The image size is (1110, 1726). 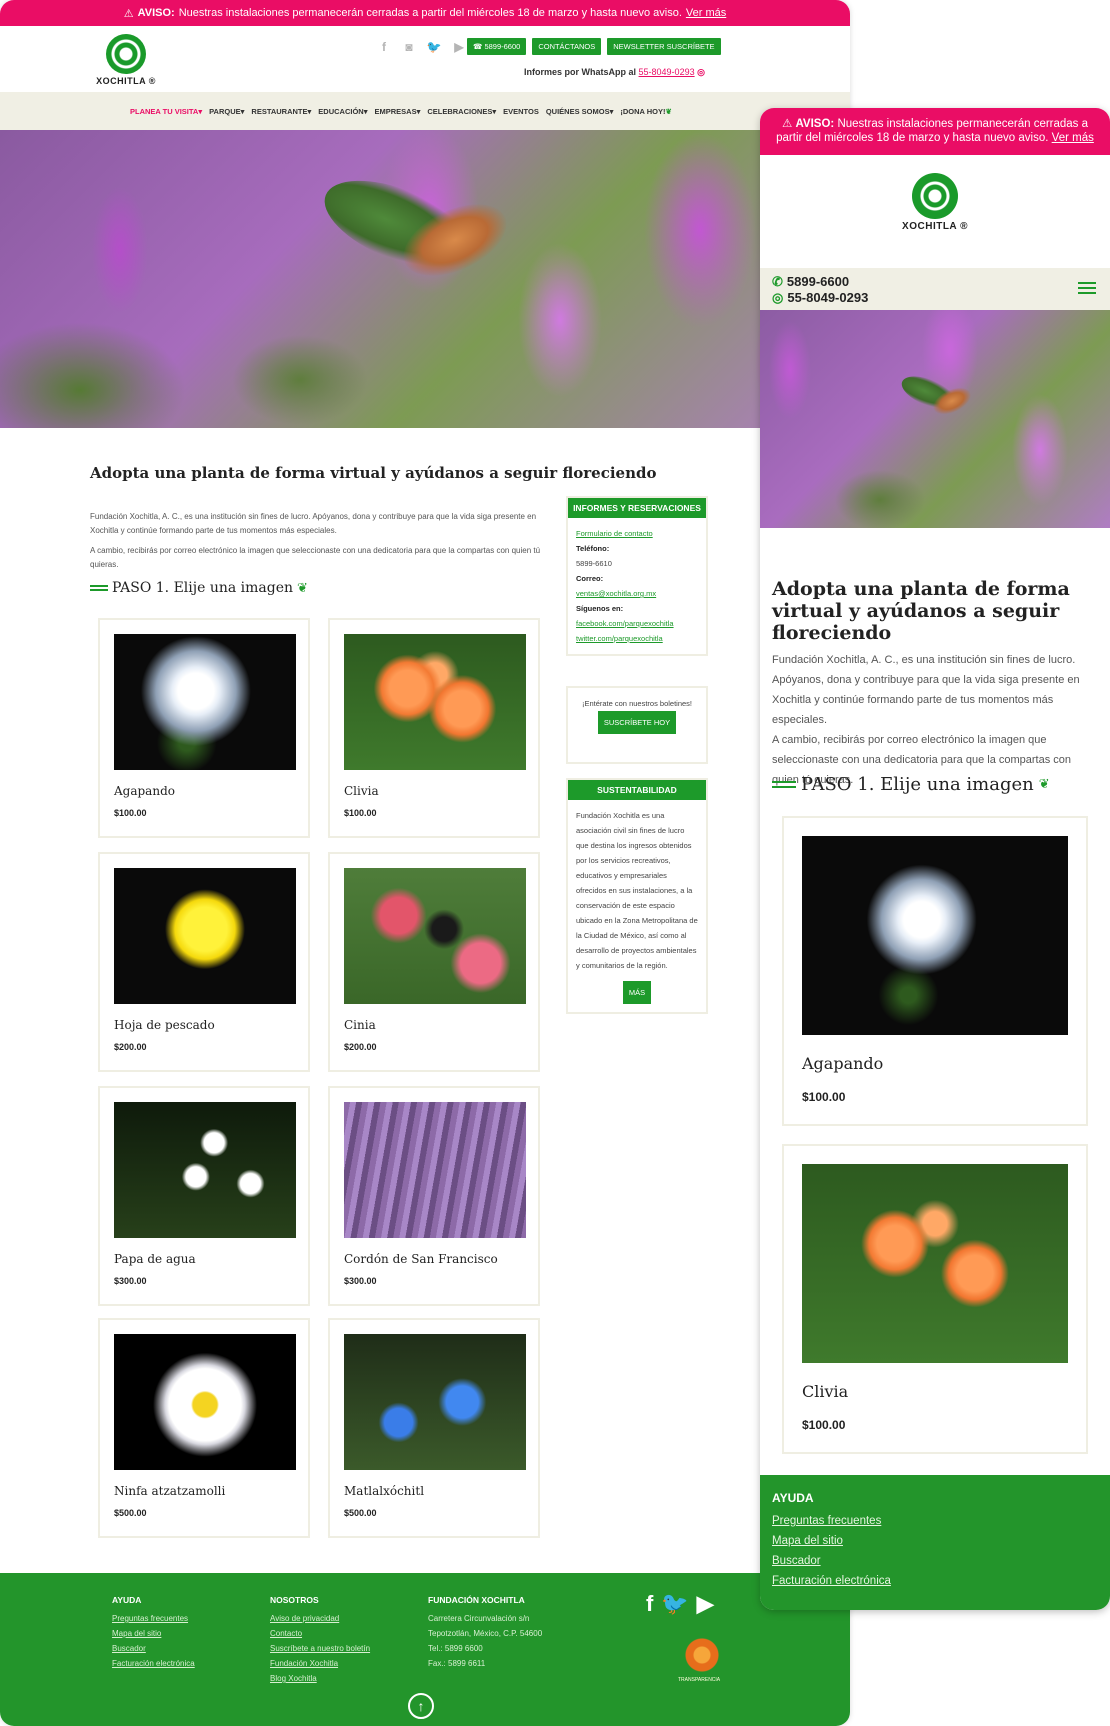 What do you see at coordinates (810, 282) in the screenshot?
I see `mobile-phone: ✆ 5899-6600` at bounding box center [810, 282].